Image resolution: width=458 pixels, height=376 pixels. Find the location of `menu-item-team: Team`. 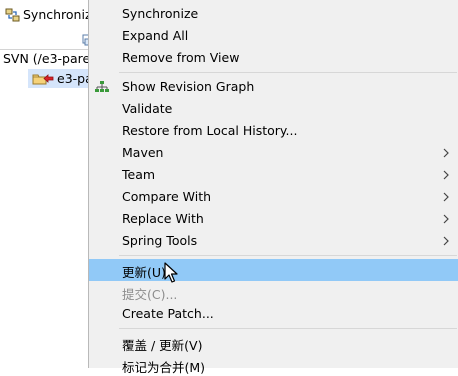

menu-item-team: Team is located at coordinates (273, 175).